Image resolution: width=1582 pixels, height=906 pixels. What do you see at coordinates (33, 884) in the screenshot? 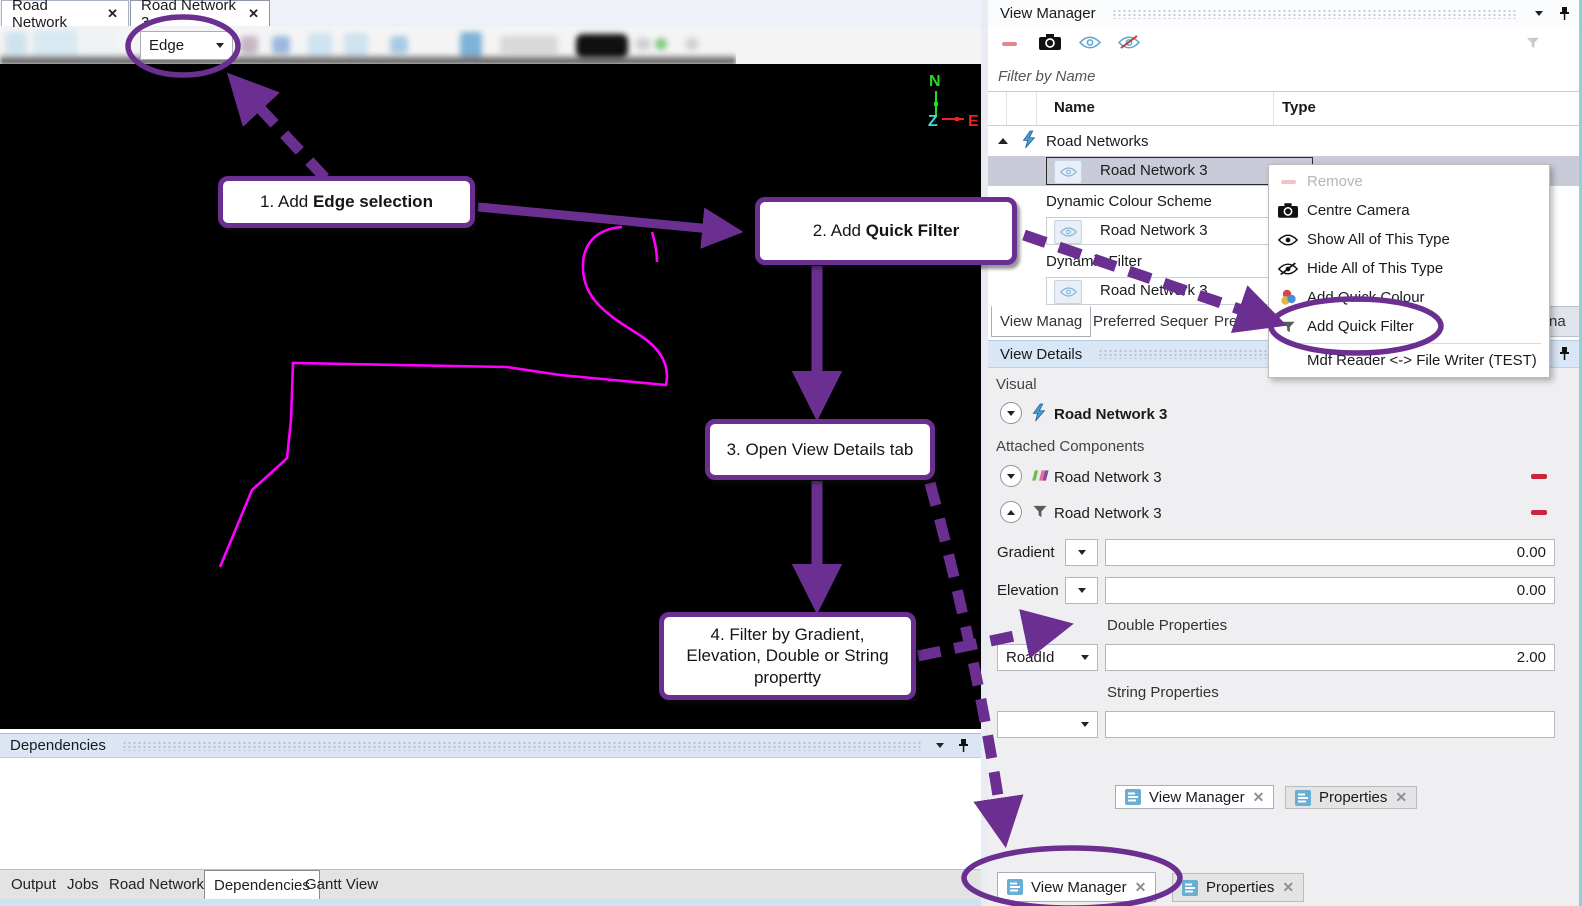
I see `tab-output: Output` at bounding box center [33, 884].